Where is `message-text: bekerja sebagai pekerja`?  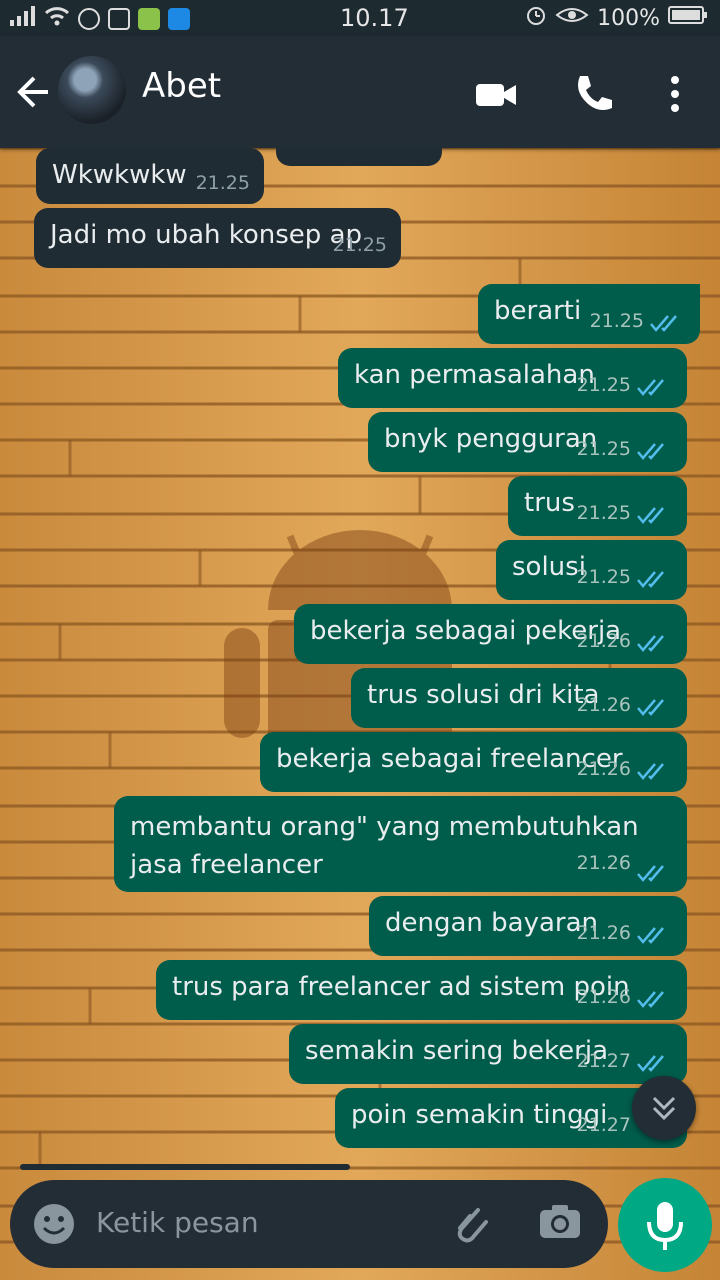 message-text: bekerja sebagai pekerja is located at coordinates (466, 631).